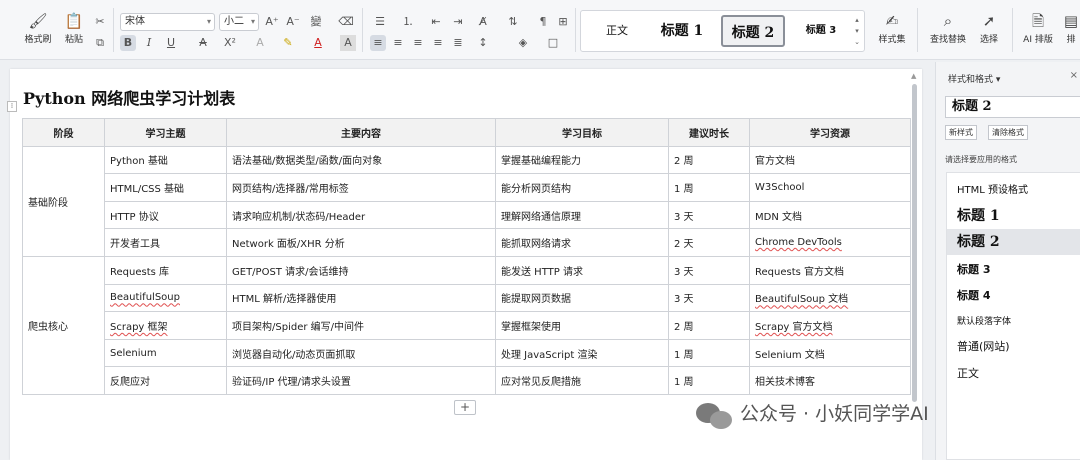  I want to click on topic-cell: HTML/CSS 基础, so click(165, 187).